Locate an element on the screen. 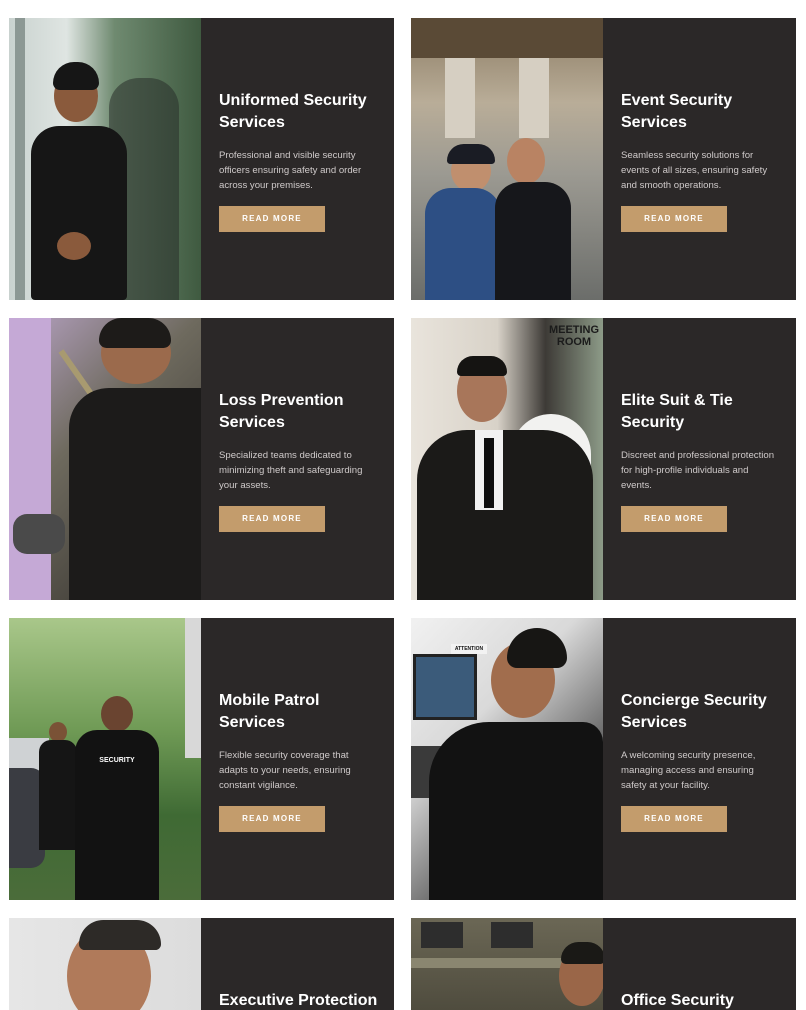 The width and height of the screenshot is (806, 1010). service-panel: Office Security is located at coordinates (699, 964).